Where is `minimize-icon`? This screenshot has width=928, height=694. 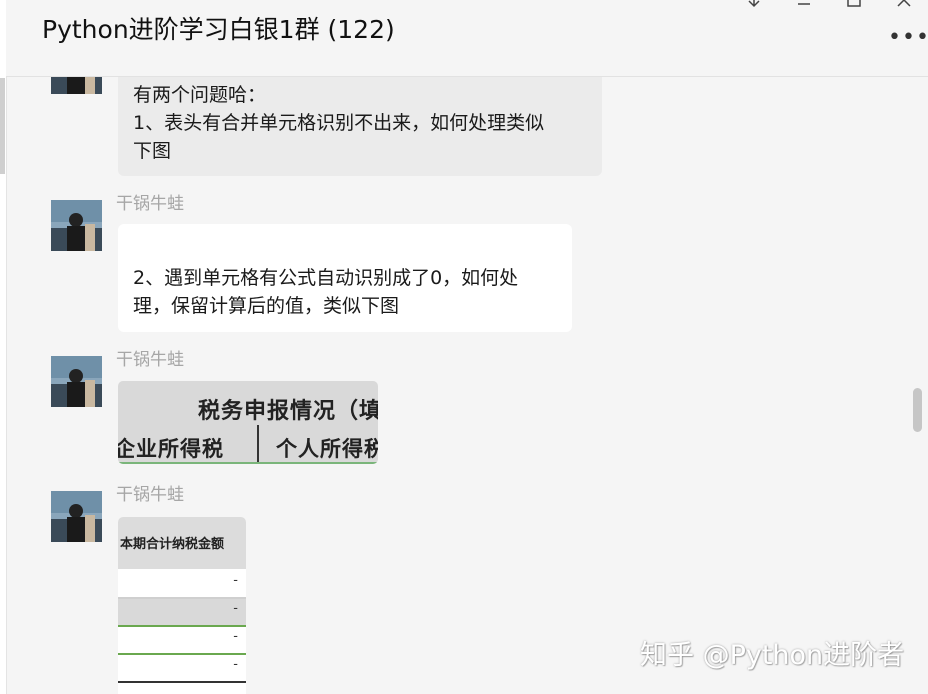 minimize-icon is located at coordinates (804, 5).